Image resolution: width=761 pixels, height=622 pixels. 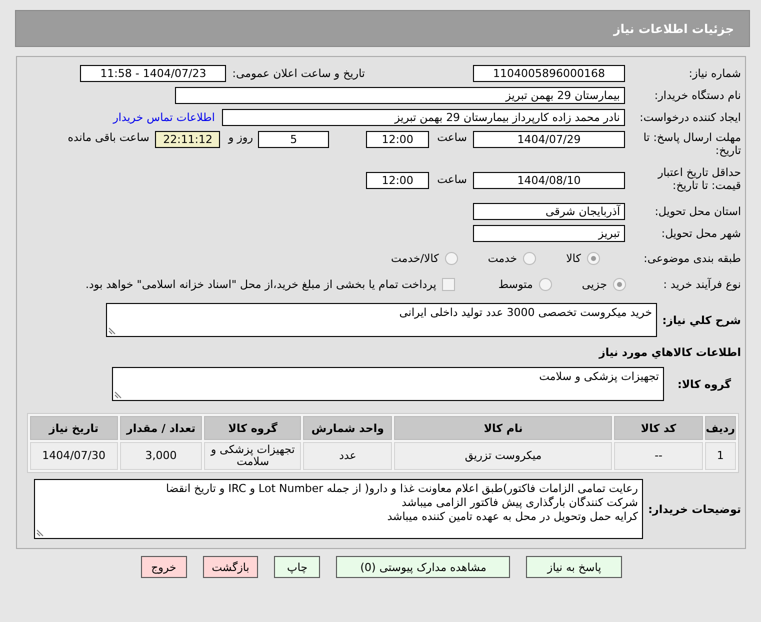 What do you see at coordinates (702, 284) in the screenshot?
I see `field-label: نوع فرآیند خرید :` at bounding box center [702, 284].